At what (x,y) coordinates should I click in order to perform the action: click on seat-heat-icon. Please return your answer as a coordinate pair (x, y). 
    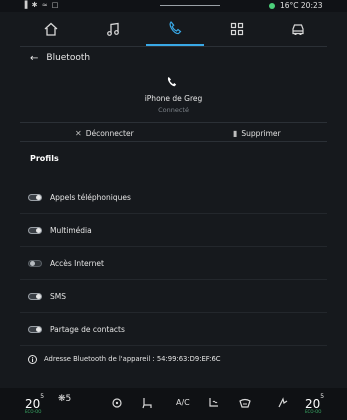
    Looking at the image, I should click on (213, 402).